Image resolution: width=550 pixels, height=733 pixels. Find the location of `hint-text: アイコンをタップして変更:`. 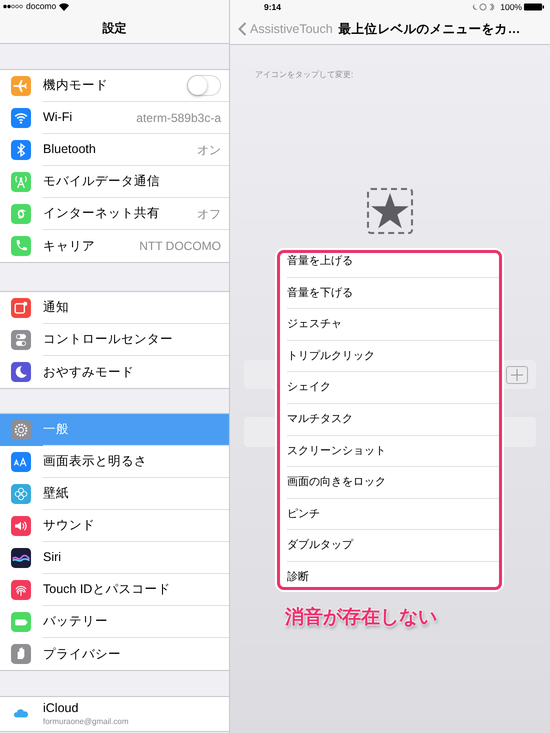

hint-text: アイコンをタップして変更: is located at coordinates (304, 75).